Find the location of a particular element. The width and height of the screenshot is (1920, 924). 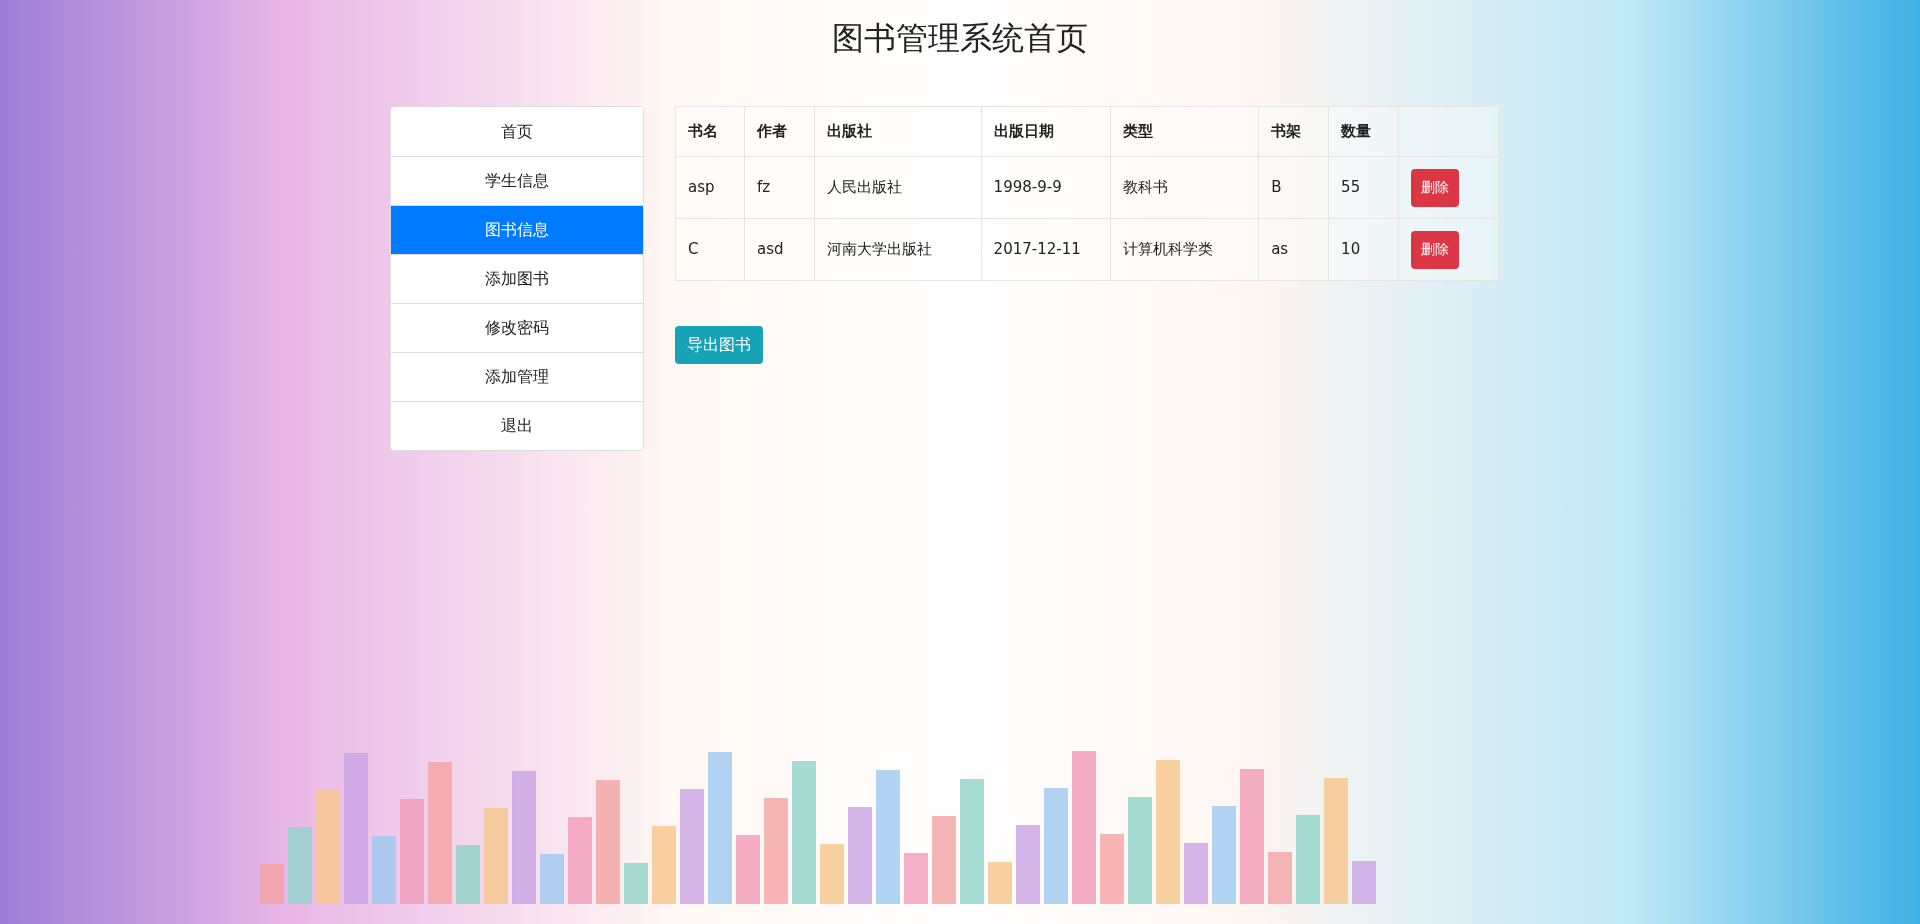

column-header: 出版社 is located at coordinates (898, 131).